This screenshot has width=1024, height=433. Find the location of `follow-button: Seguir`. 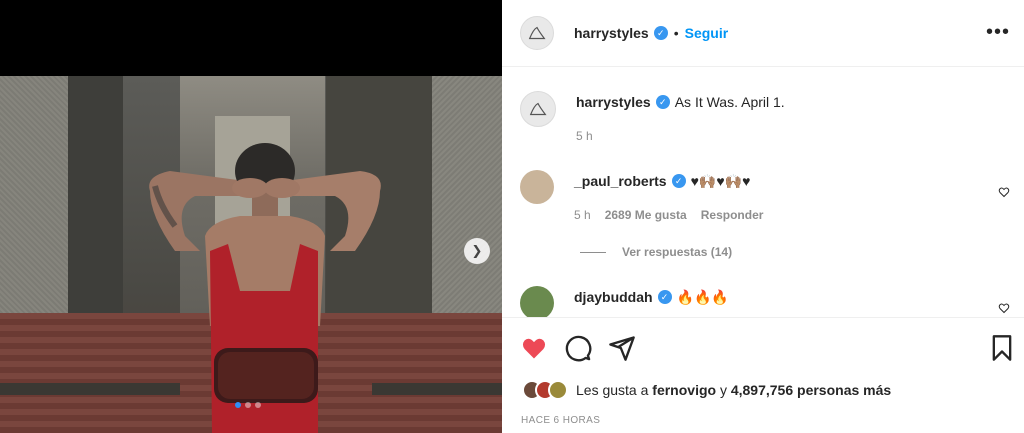

follow-button: Seguir is located at coordinates (707, 33).